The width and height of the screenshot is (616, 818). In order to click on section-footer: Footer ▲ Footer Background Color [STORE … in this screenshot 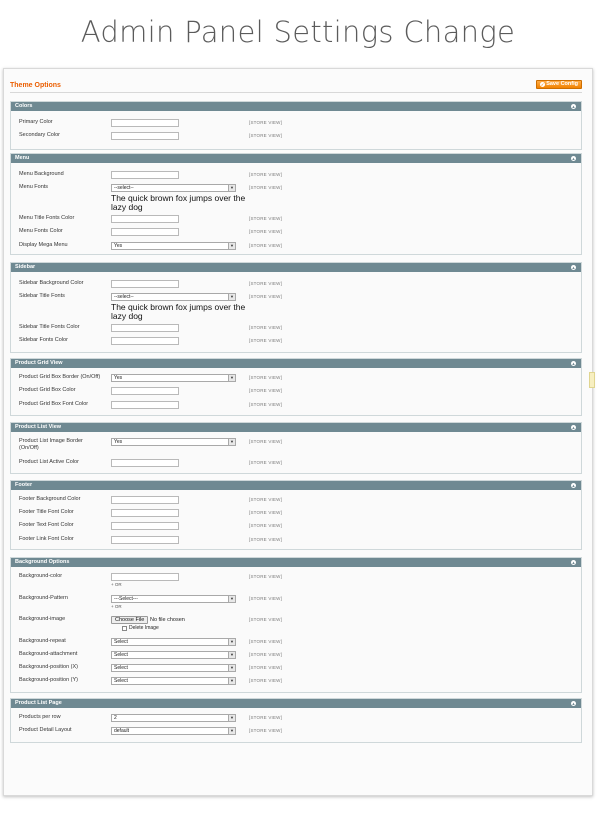, I will do `click(296, 515)`.